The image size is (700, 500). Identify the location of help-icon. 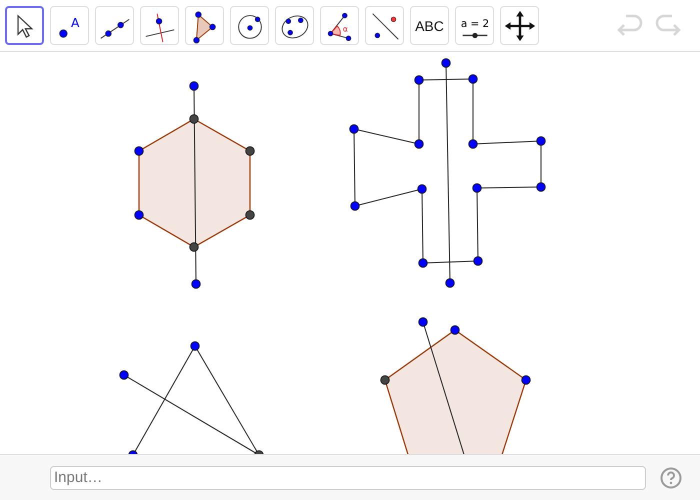
(671, 477).